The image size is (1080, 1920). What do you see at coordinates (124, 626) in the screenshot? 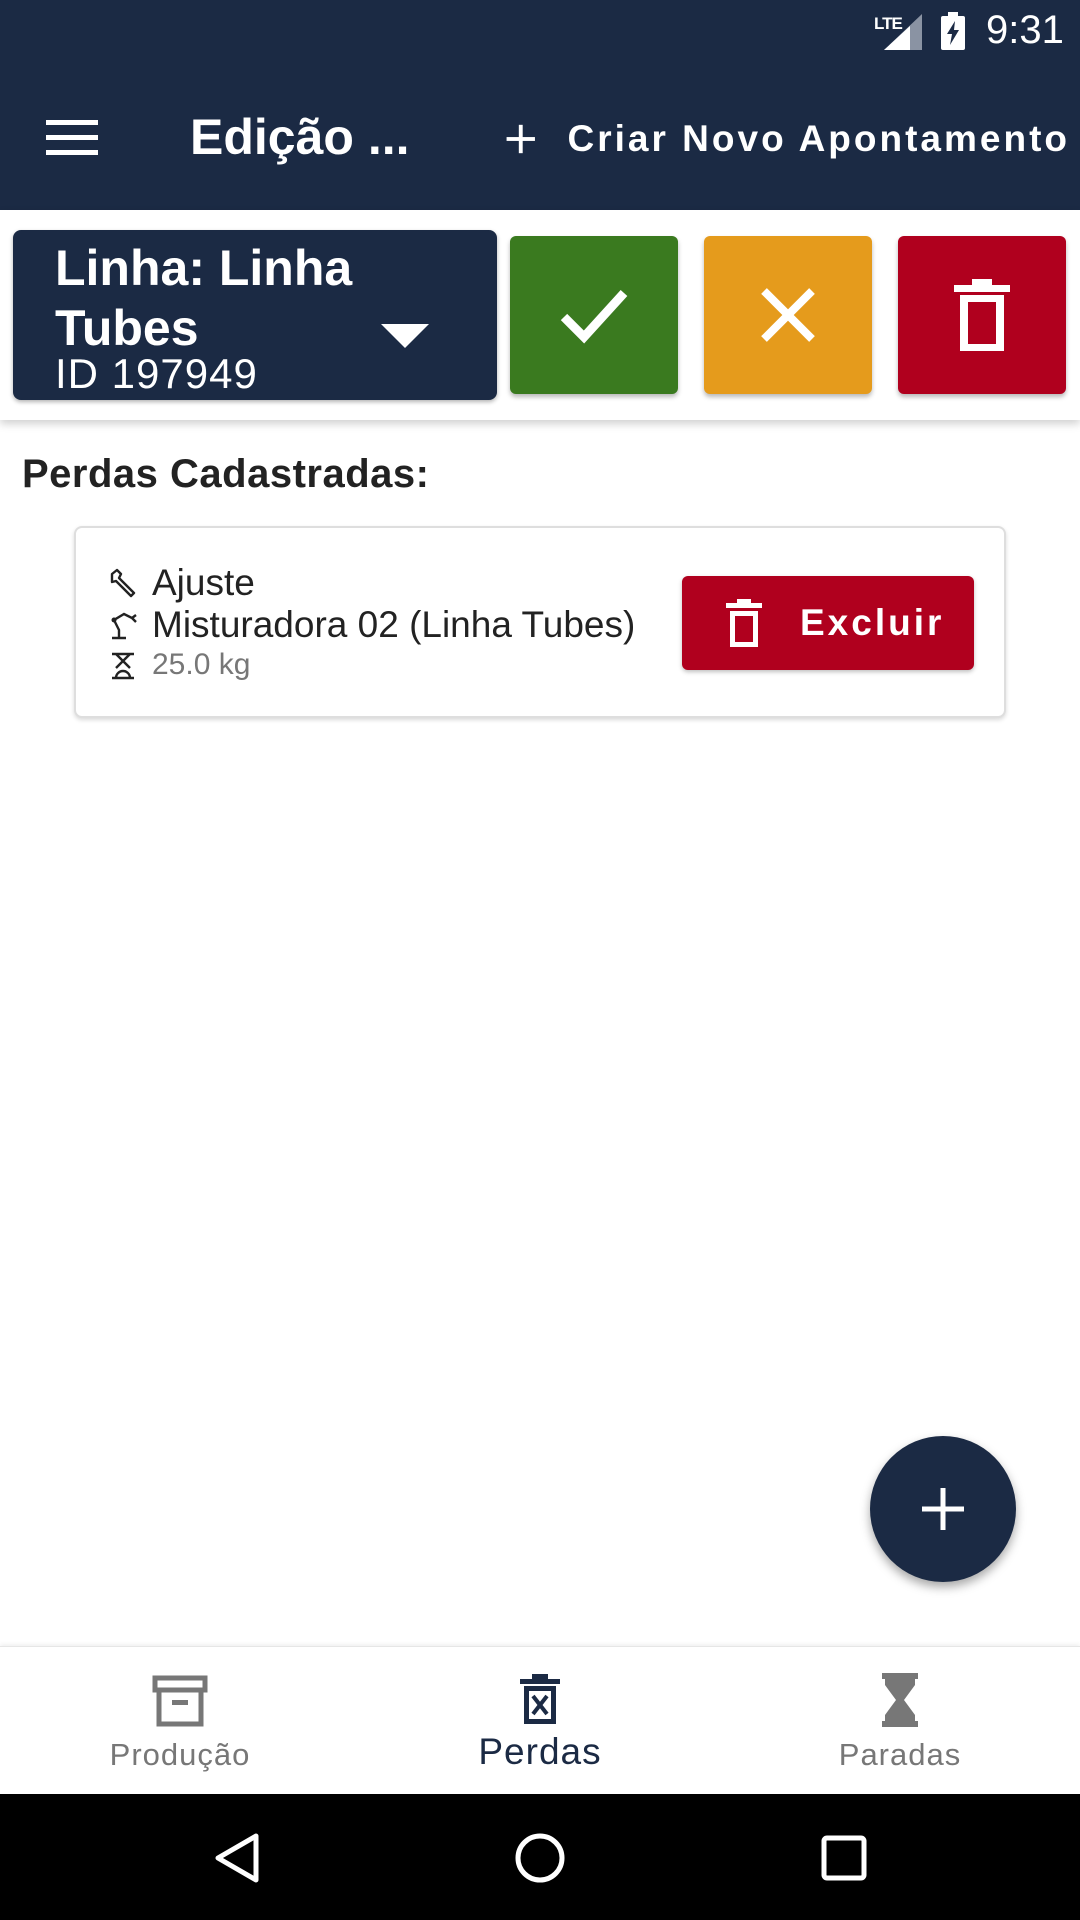
I see `robot-arm-icon` at bounding box center [124, 626].